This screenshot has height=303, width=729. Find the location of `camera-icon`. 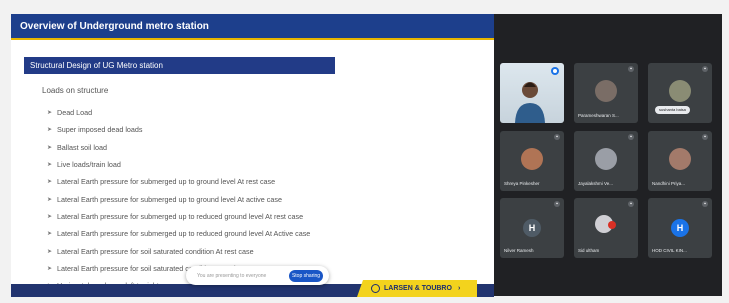

camera-icon is located at coordinates (555, 71).